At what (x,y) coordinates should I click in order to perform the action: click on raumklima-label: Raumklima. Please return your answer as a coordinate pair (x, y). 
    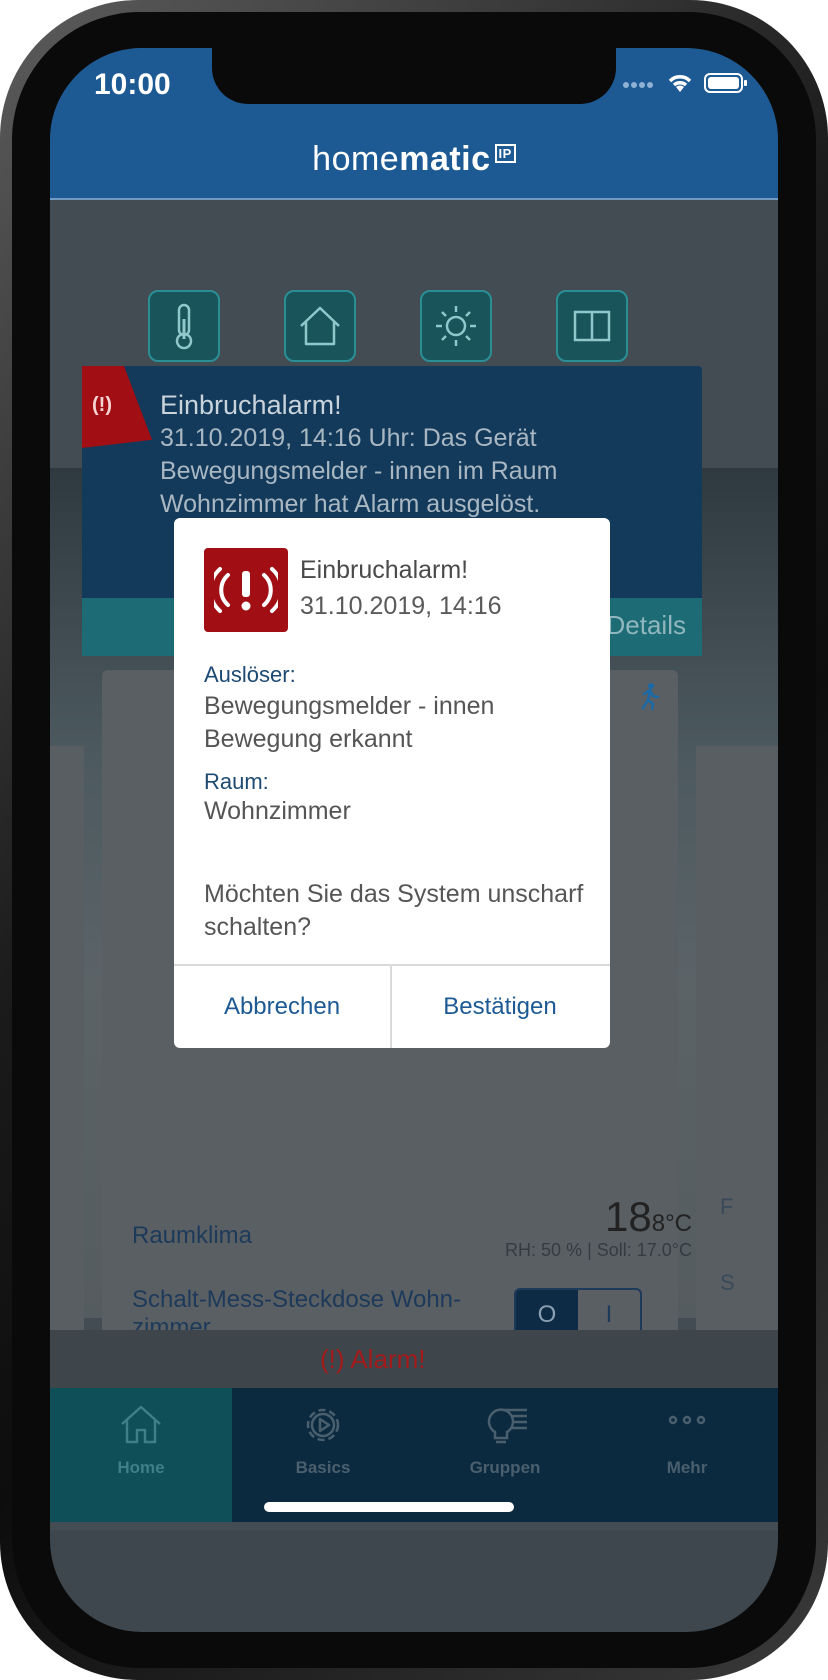
    Looking at the image, I should click on (192, 1235).